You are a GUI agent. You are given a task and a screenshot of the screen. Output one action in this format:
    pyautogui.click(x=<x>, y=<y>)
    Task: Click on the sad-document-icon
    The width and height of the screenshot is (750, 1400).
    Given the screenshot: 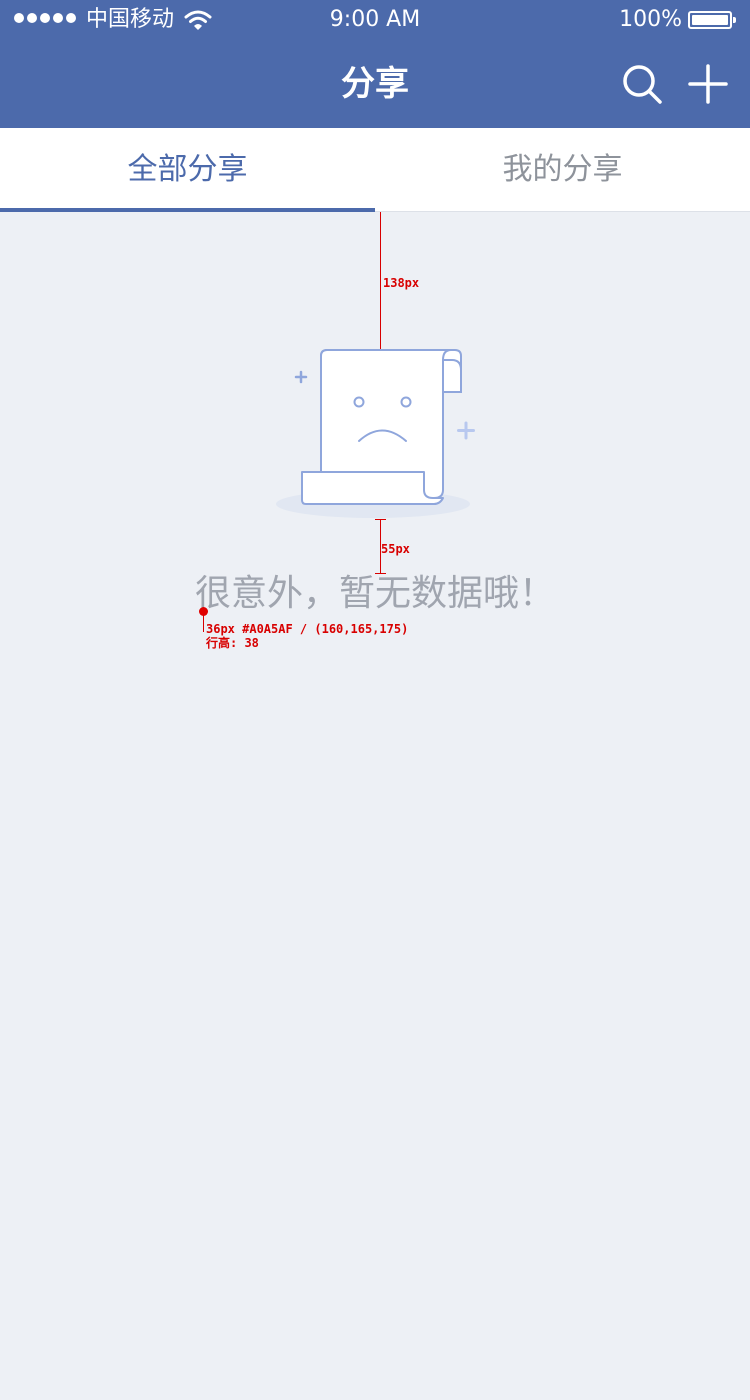 What is the action you would take?
    pyautogui.click(x=375, y=433)
    